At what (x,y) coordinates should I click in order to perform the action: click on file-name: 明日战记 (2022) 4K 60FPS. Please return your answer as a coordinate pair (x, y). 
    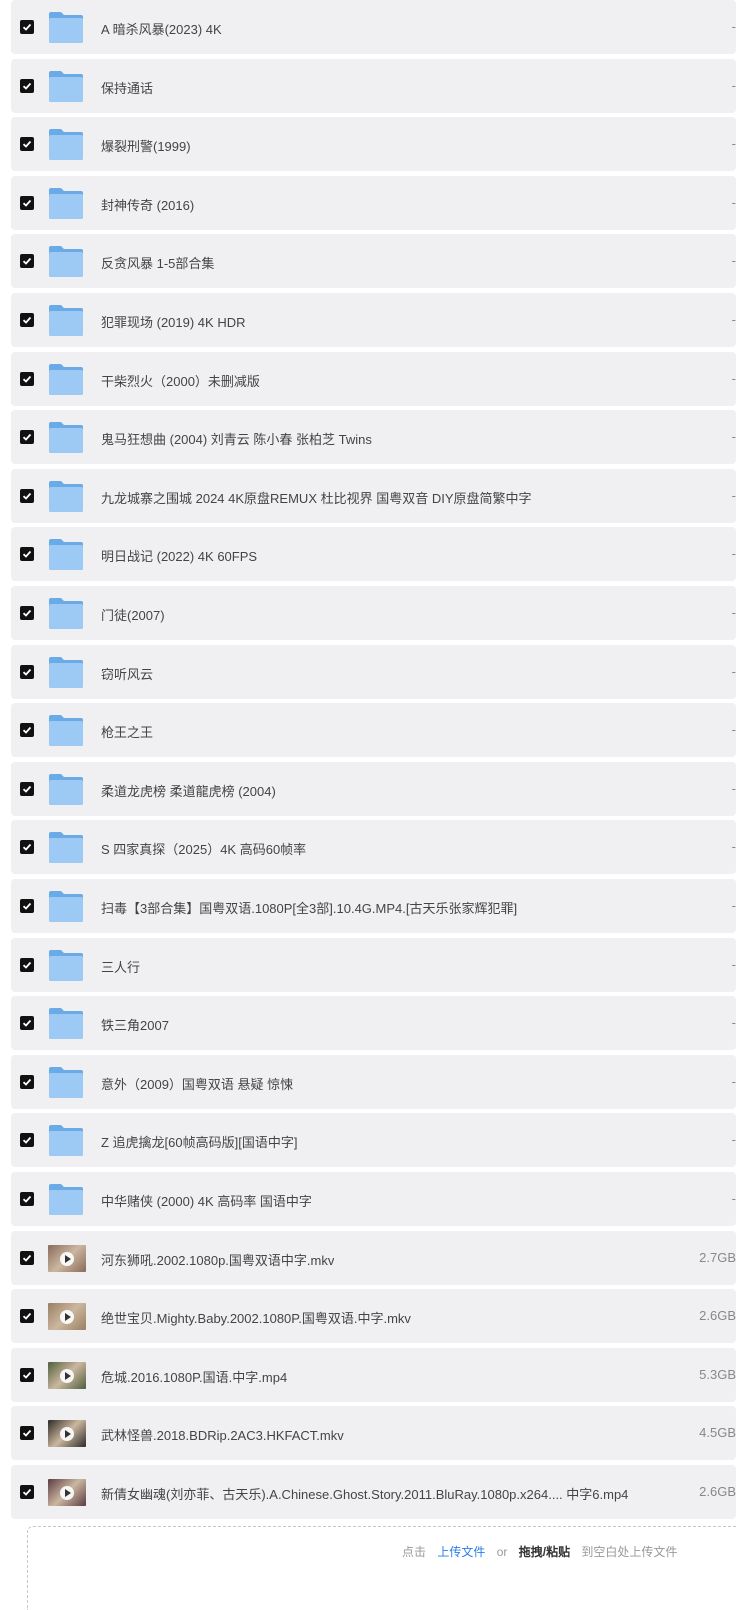
    Looking at the image, I should click on (179, 555).